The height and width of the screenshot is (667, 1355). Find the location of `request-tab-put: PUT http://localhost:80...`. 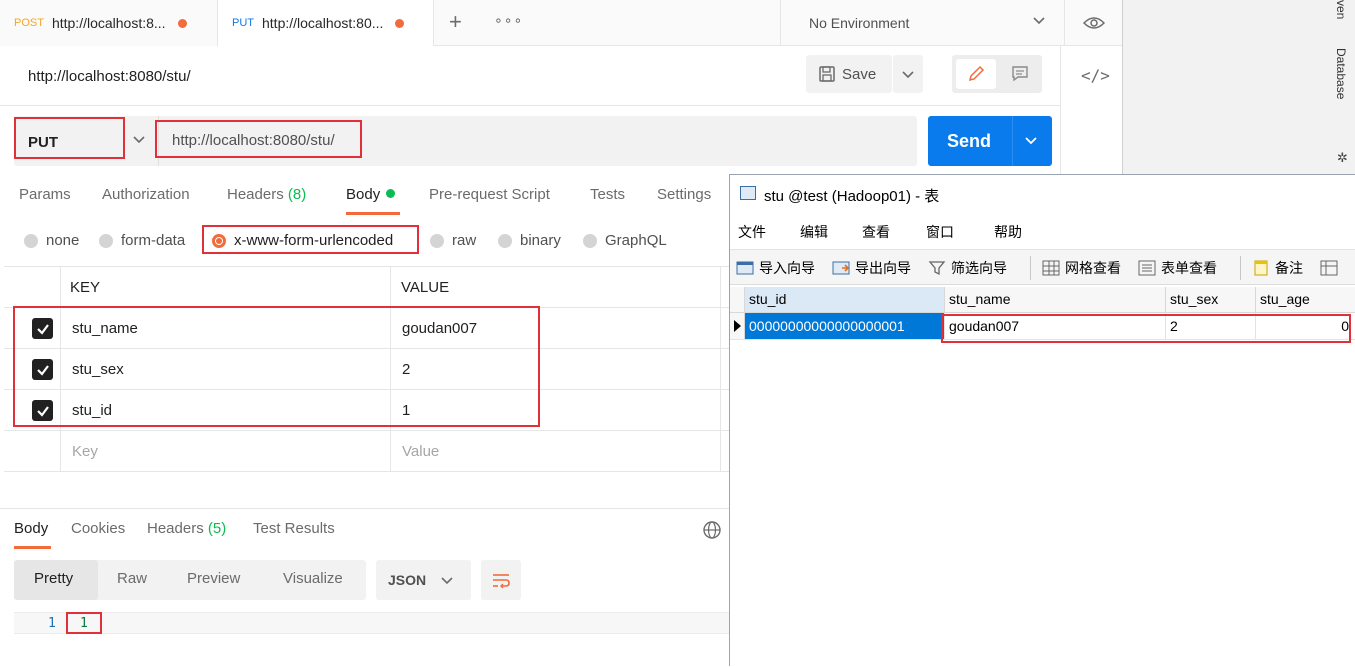

request-tab-put: PUT http://localhost:80... is located at coordinates (326, 23).